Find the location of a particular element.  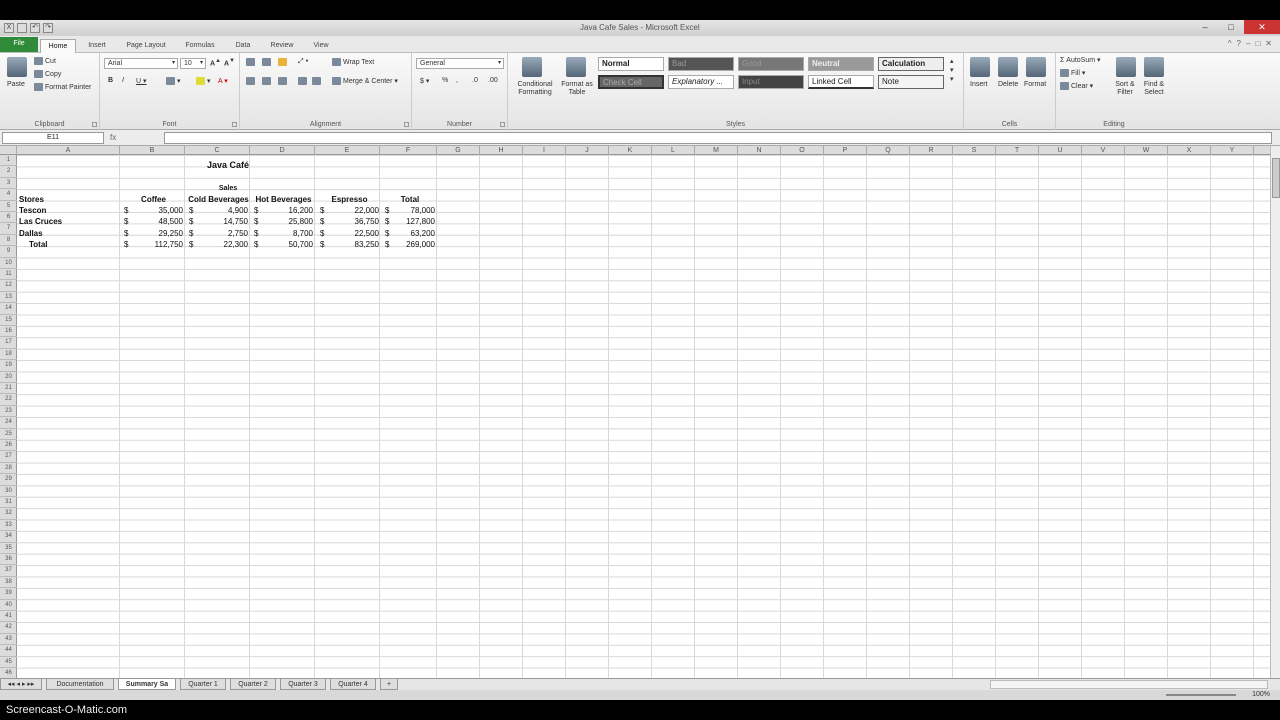

column-header: H is located at coordinates (501, 150).